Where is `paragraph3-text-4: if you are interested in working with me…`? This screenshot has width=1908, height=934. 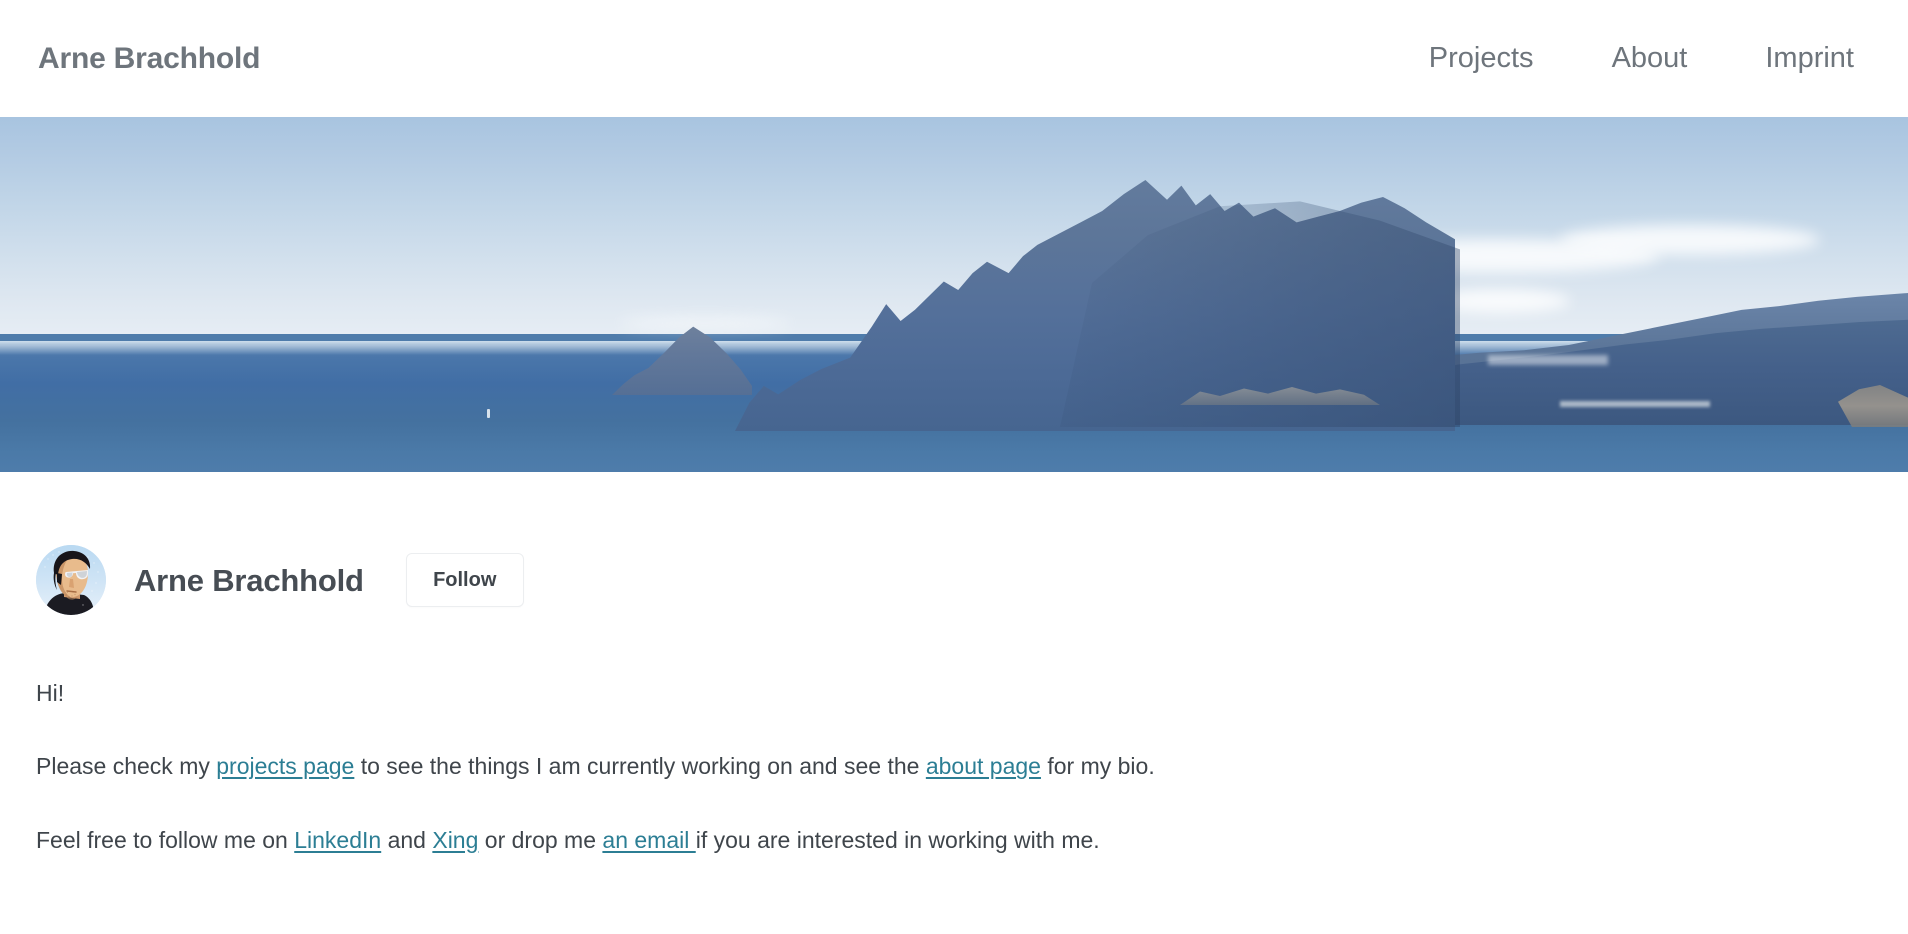
paragraph3-text-4: if you are interested in working with me… is located at coordinates (897, 839).